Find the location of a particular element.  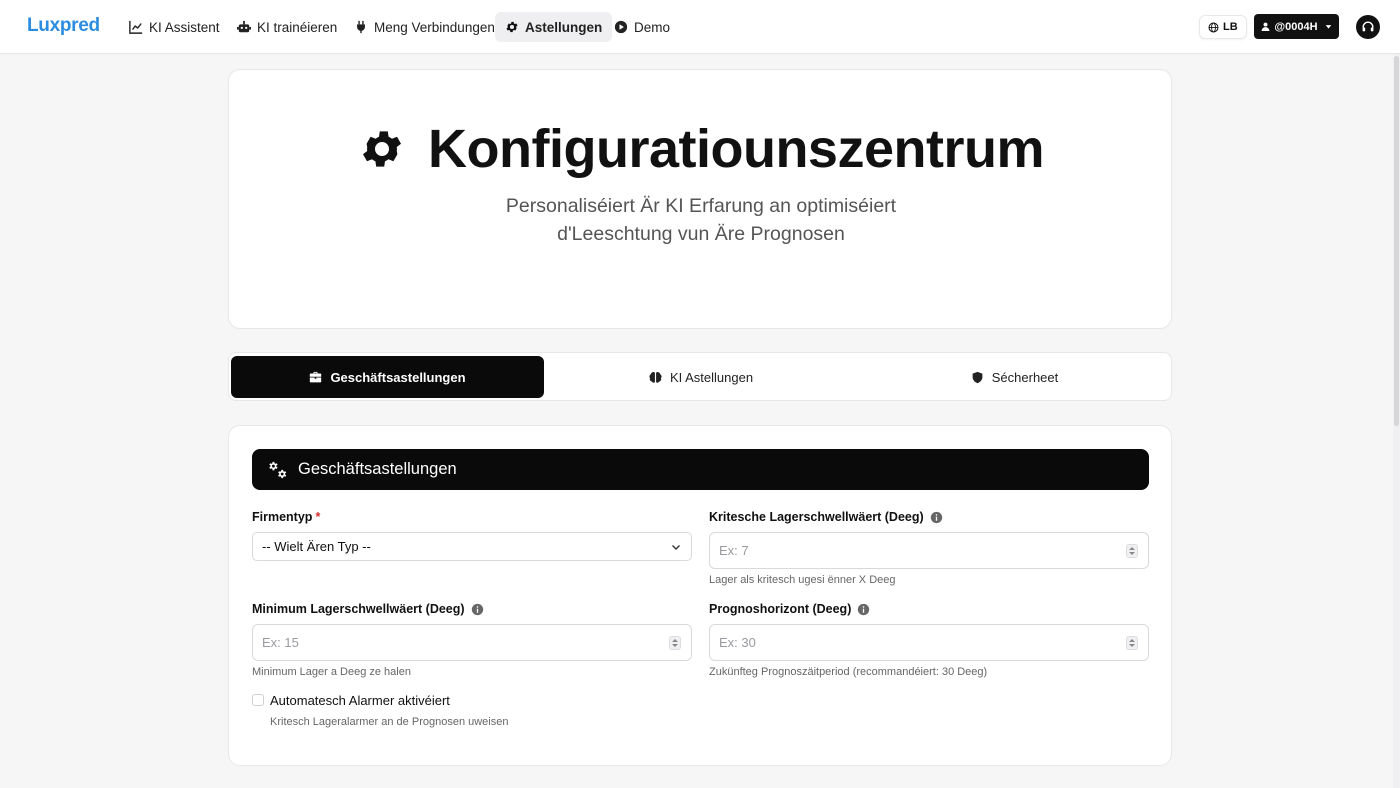

support-button is located at coordinates (1368, 27).